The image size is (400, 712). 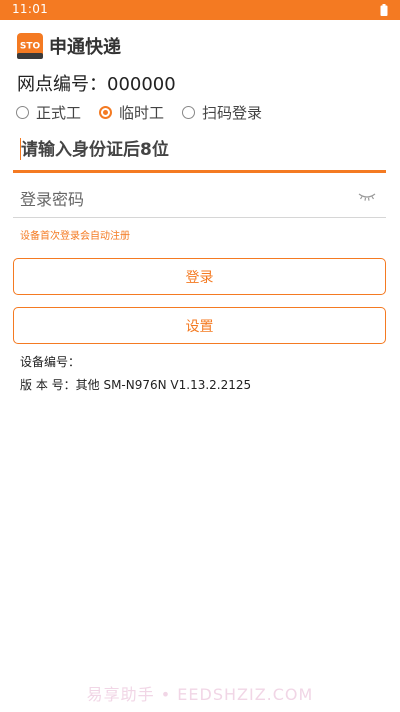 I want to click on site-number-row: 网点编号：000000, so click(x=96, y=83).